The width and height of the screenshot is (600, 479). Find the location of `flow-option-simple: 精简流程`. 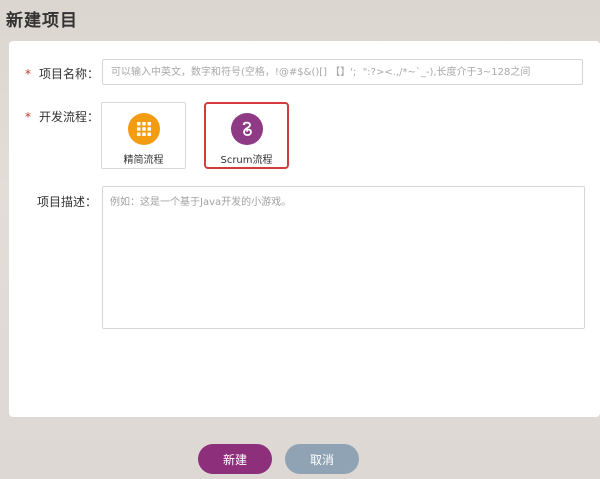

flow-option-simple: 精简流程 is located at coordinates (143, 135).